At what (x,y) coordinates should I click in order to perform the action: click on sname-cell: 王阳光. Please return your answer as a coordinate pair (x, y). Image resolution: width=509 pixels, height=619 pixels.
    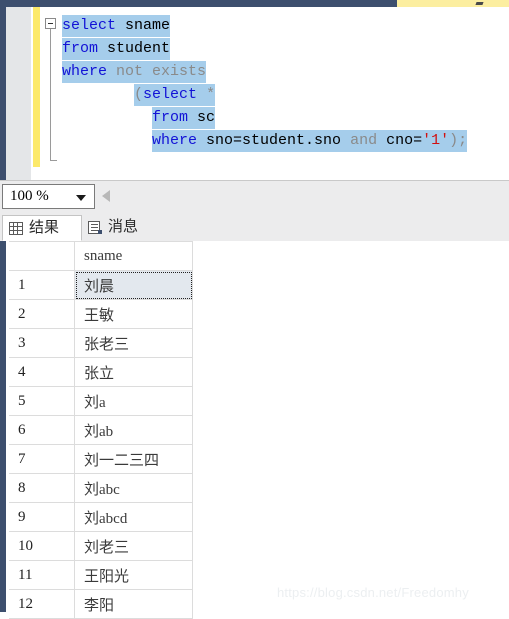
    Looking at the image, I should click on (133, 575).